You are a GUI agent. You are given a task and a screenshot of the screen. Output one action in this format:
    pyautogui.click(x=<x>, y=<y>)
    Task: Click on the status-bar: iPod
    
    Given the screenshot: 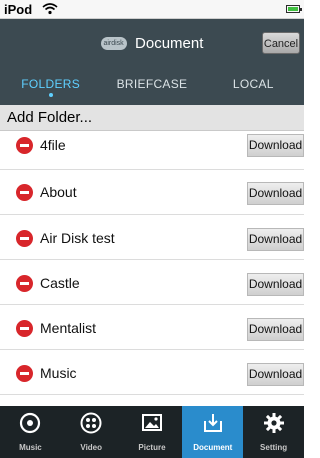 What is the action you would take?
    pyautogui.click(x=152, y=9)
    